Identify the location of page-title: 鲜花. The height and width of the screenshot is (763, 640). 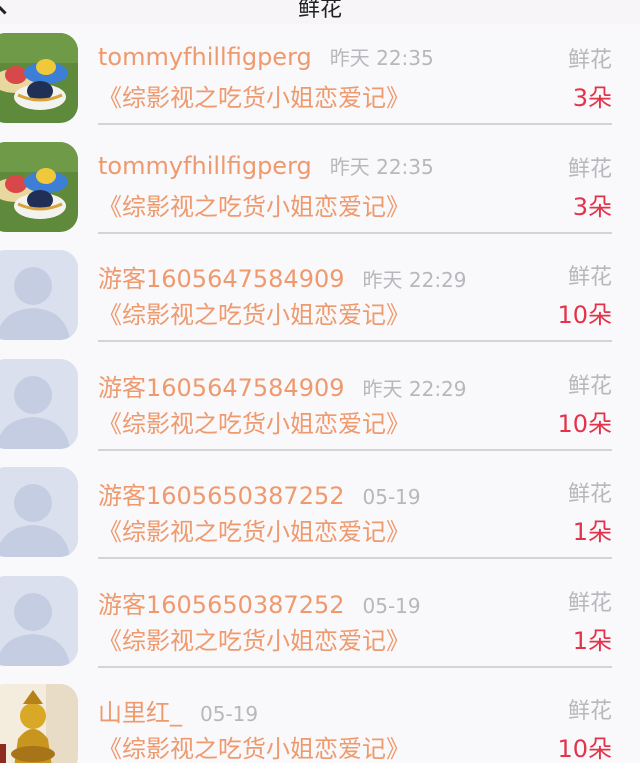
(319, 11).